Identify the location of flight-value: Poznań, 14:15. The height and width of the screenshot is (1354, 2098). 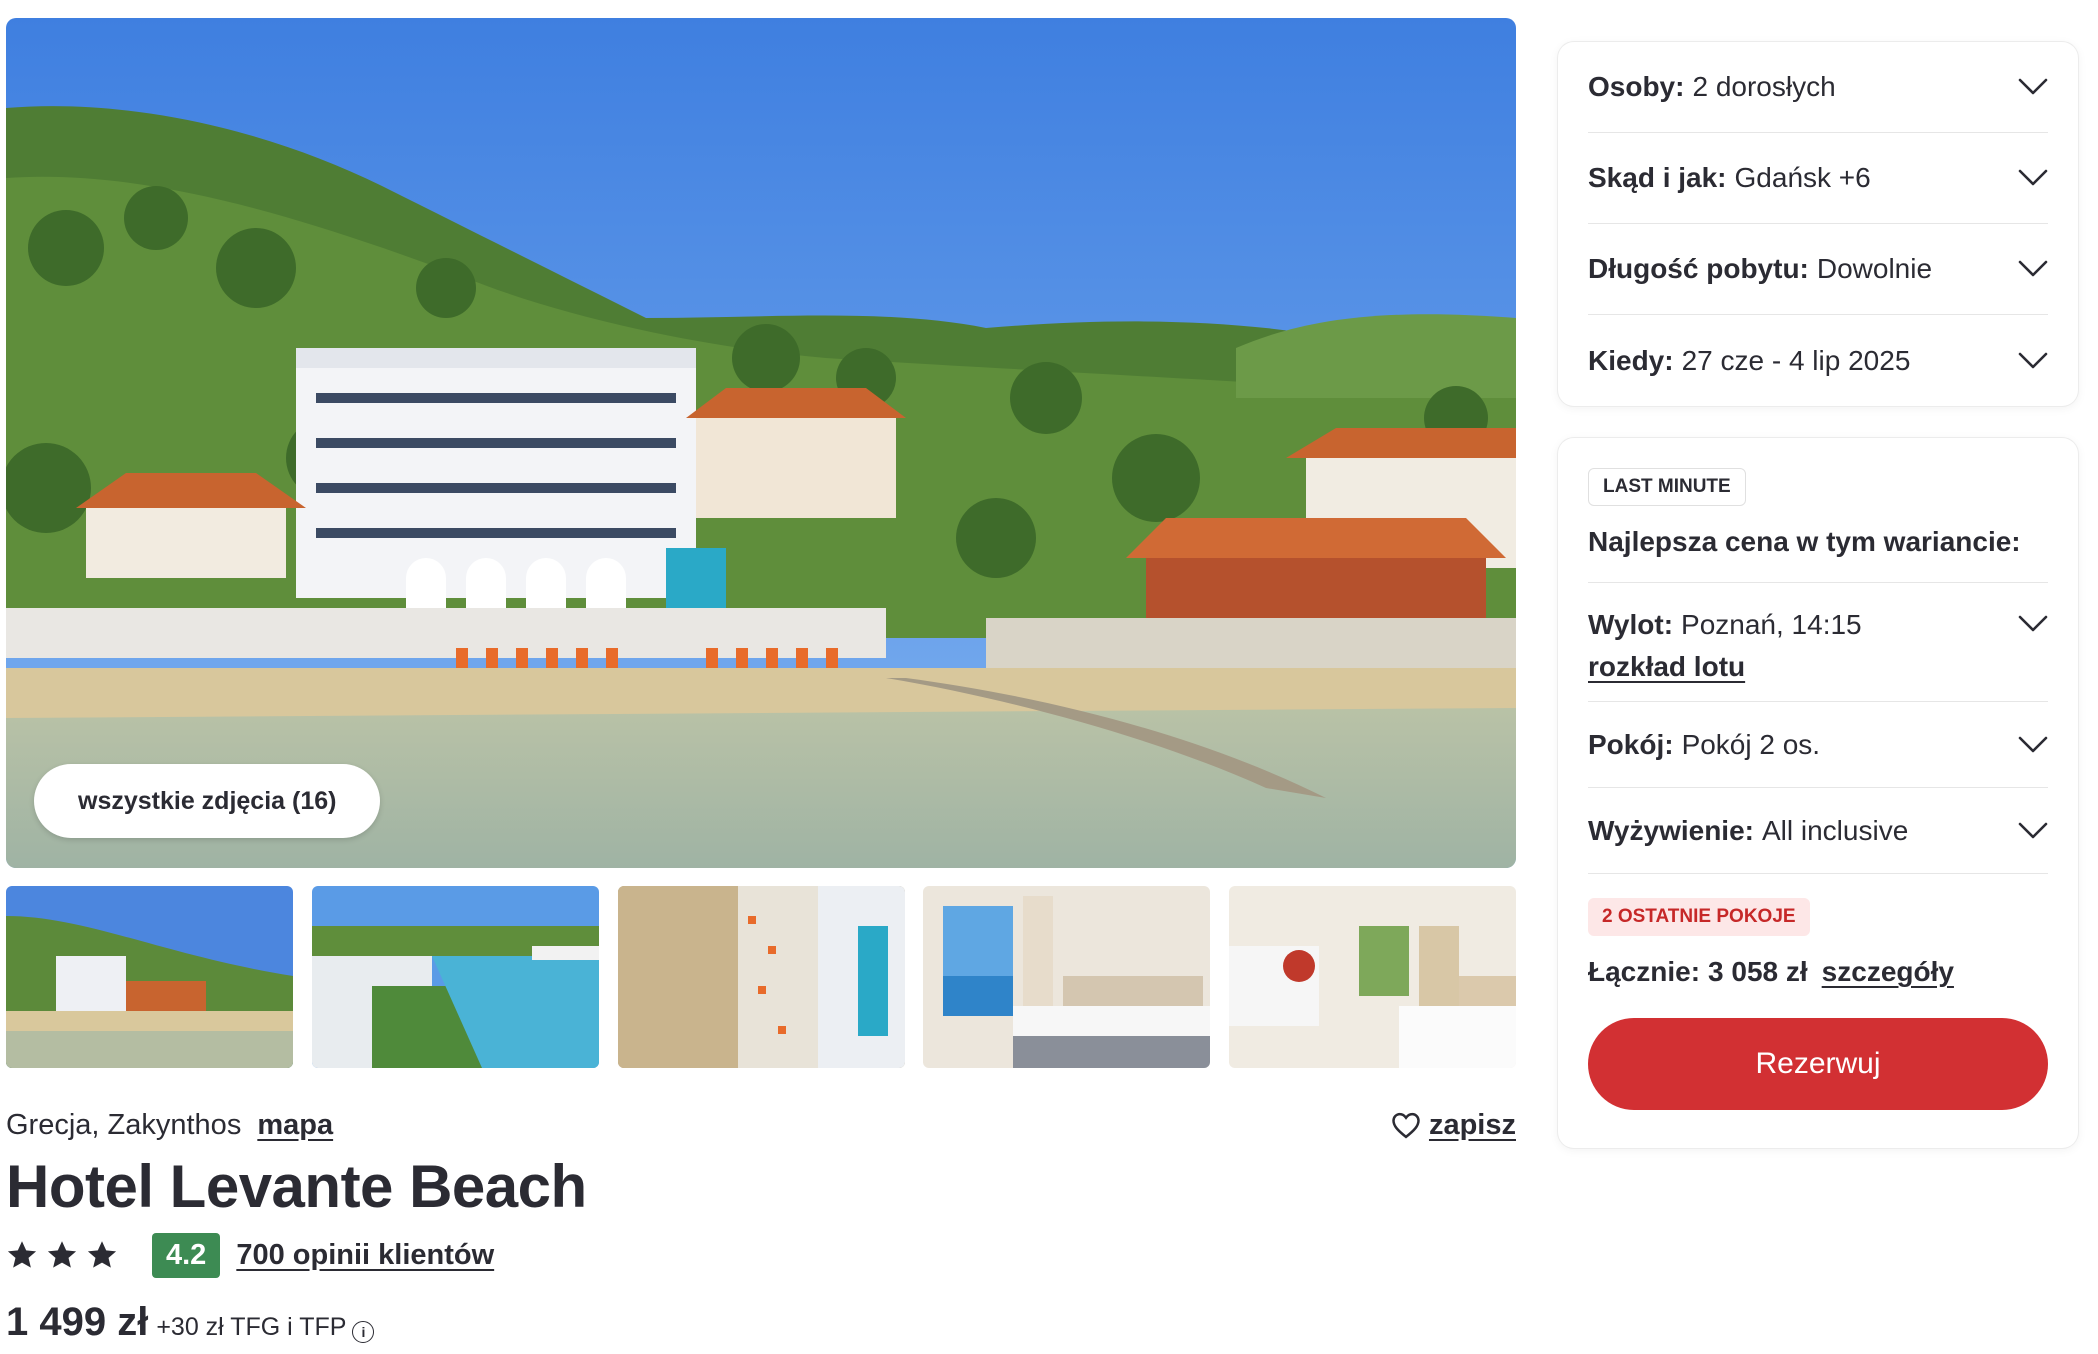
(1771, 624).